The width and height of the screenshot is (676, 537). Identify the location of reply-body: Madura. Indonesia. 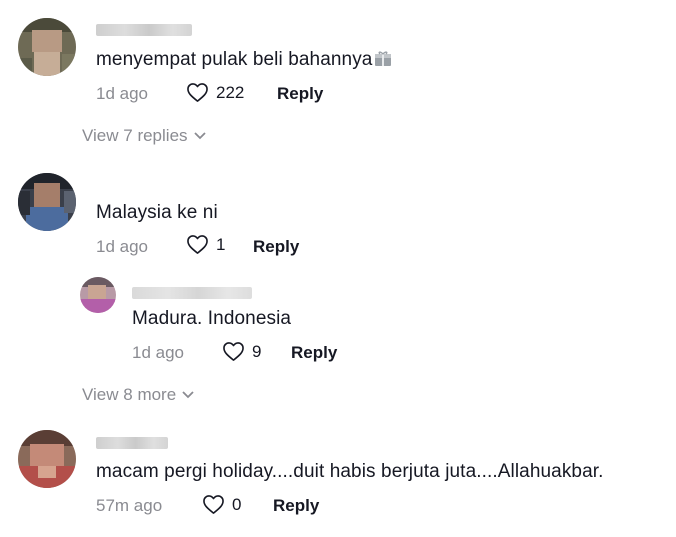
(212, 318).